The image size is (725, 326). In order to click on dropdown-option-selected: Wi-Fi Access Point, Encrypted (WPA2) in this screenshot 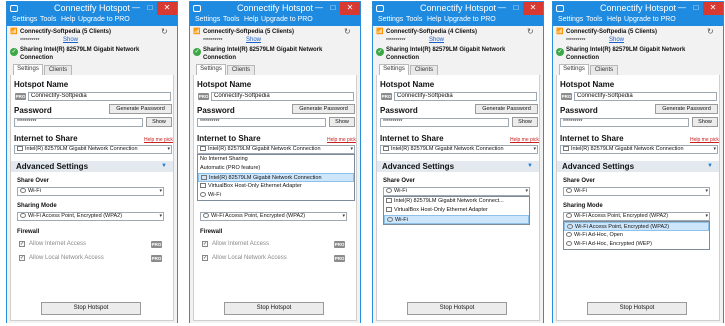, I will do `click(636, 226)`.